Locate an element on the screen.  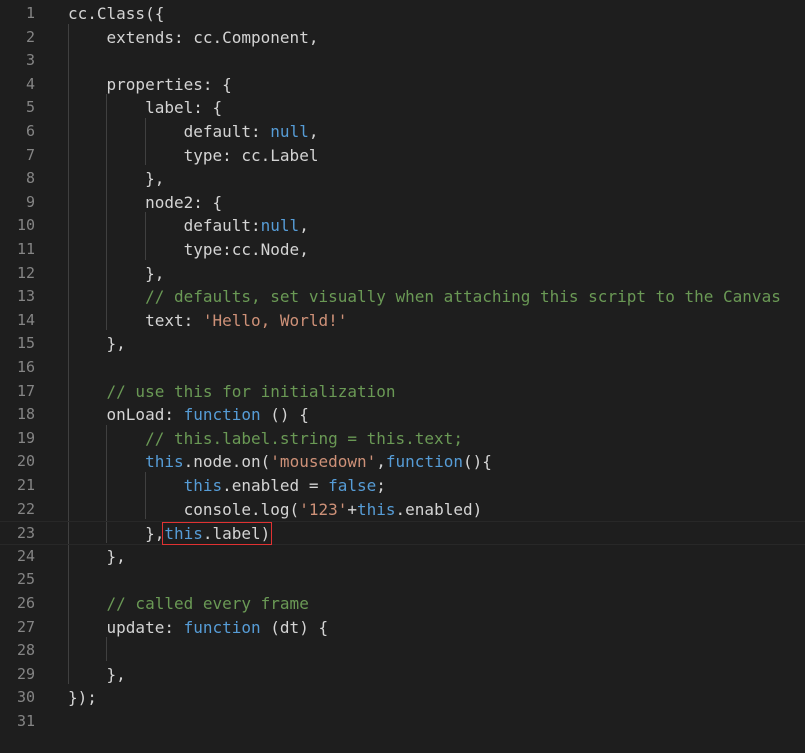
code-line: 18 onLoad: function () { is located at coordinates (402, 415).